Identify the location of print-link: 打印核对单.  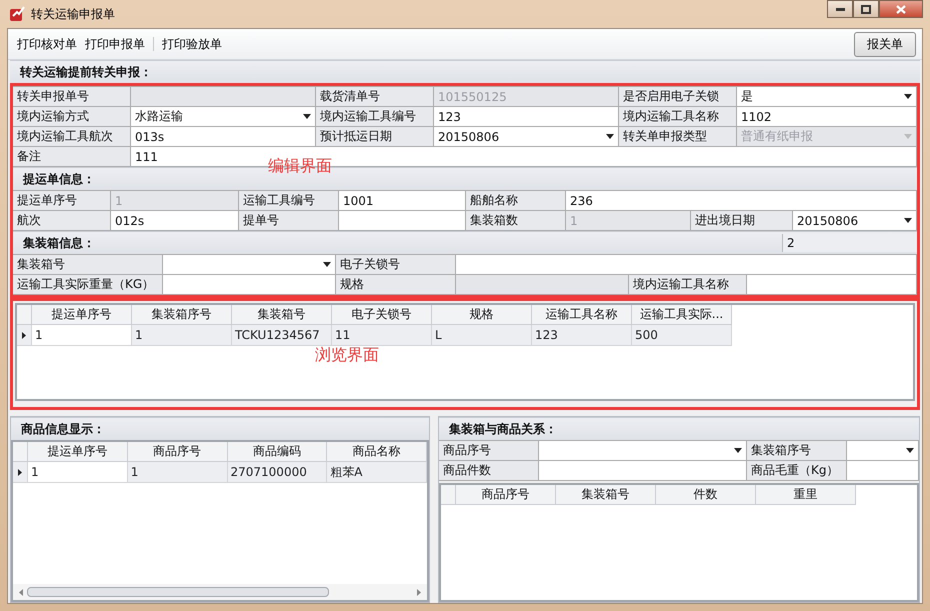
(47, 44).